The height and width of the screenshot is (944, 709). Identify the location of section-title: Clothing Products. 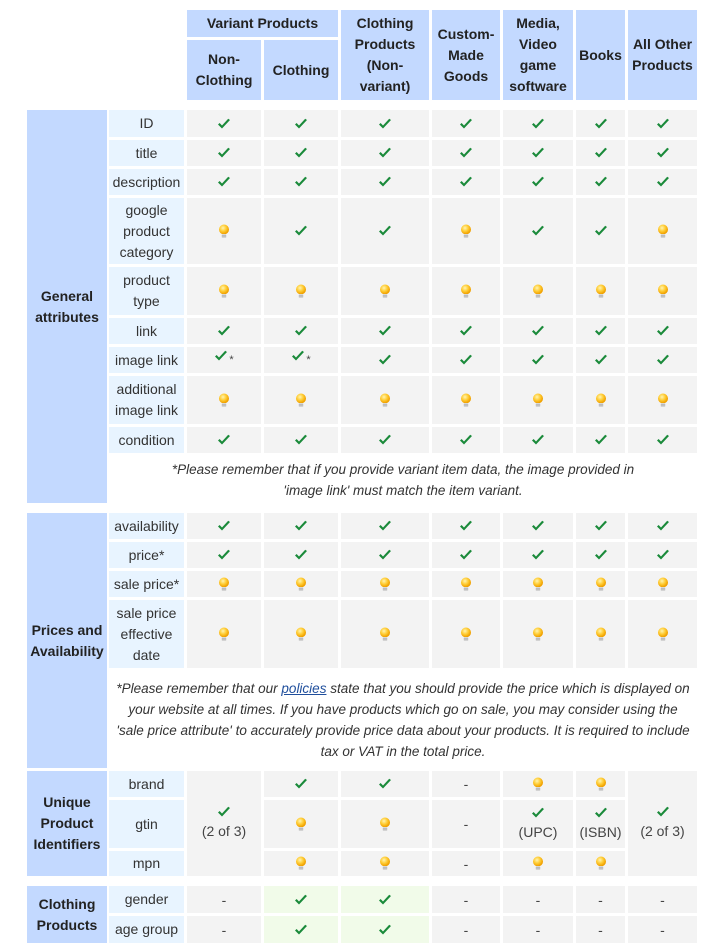
(67, 914).